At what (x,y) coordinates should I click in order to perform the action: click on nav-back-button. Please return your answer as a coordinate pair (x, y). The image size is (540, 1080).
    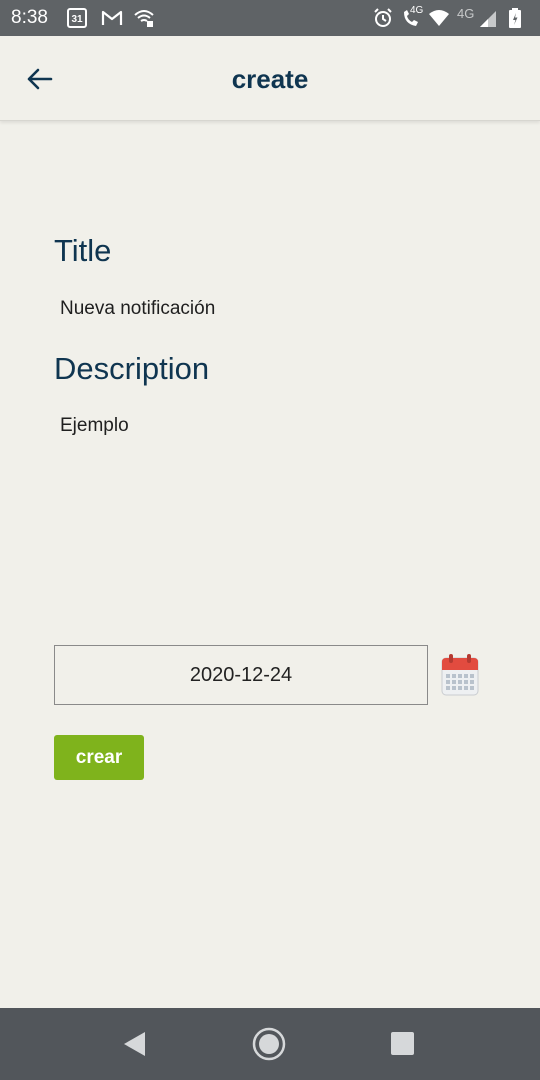
    Looking at the image, I should click on (134, 1044).